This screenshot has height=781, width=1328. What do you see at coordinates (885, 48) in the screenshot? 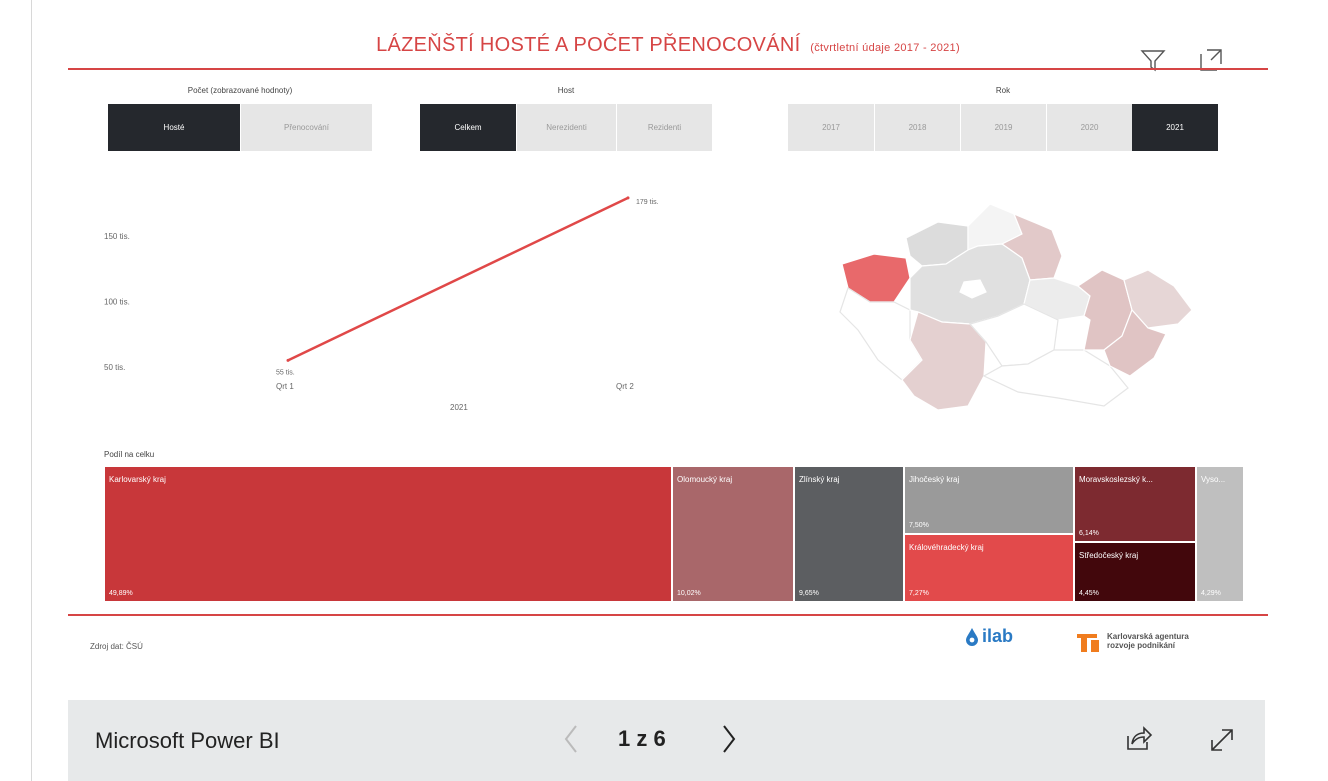
I see `title-subtitle: (čtvrtletní údaje 2017 - 2021)` at bounding box center [885, 48].